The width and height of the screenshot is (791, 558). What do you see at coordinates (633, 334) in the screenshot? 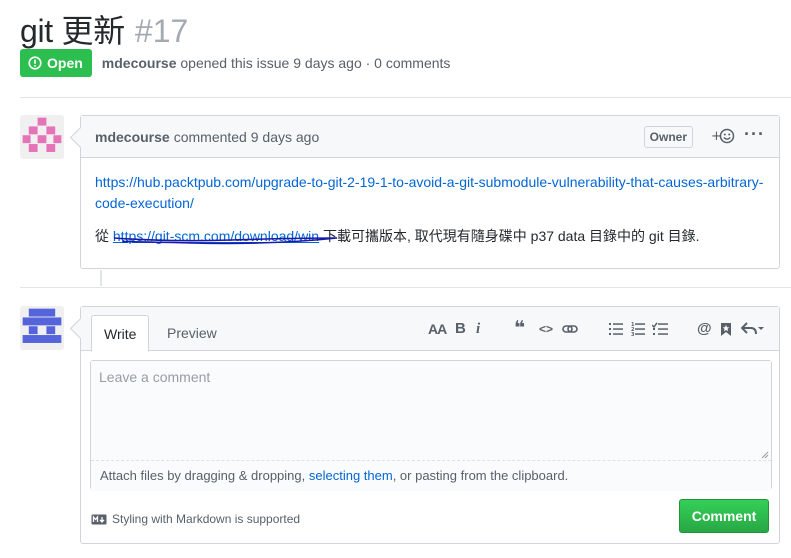
I see `svg-text: 3` at bounding box center [633, 334].